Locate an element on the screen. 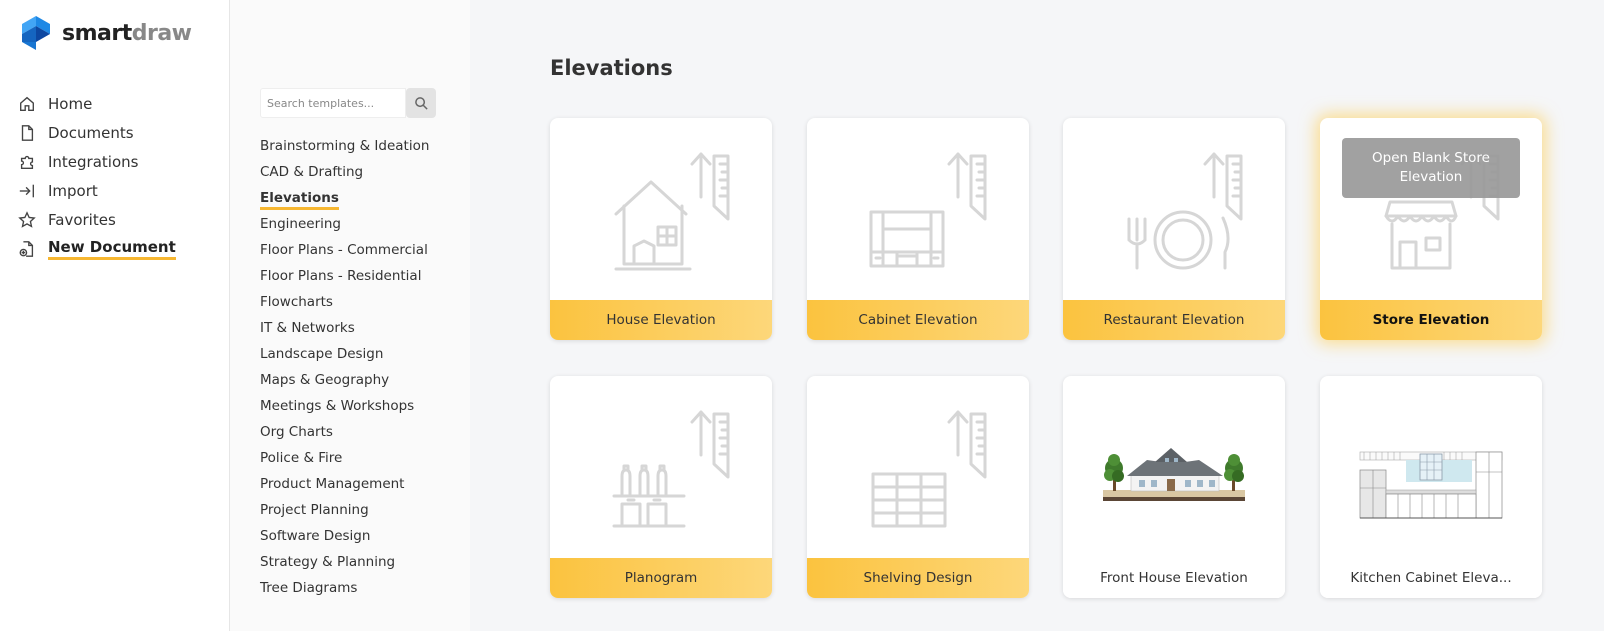 The image size is (1604, 631). cabinet-elevation-icon is located at coordinates (928, 210).